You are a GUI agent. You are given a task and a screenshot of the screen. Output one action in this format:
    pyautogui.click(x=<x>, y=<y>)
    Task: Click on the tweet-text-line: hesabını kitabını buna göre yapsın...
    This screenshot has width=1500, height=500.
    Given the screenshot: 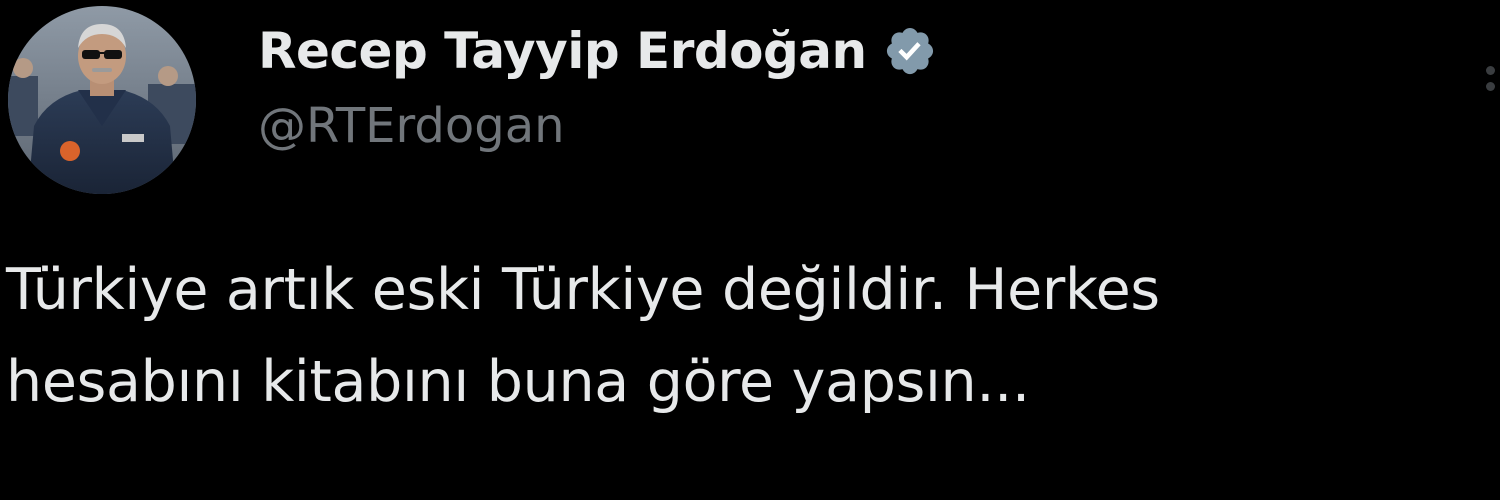 What is the action you would take?
    pyautogui.click(x=518, y=382)
    